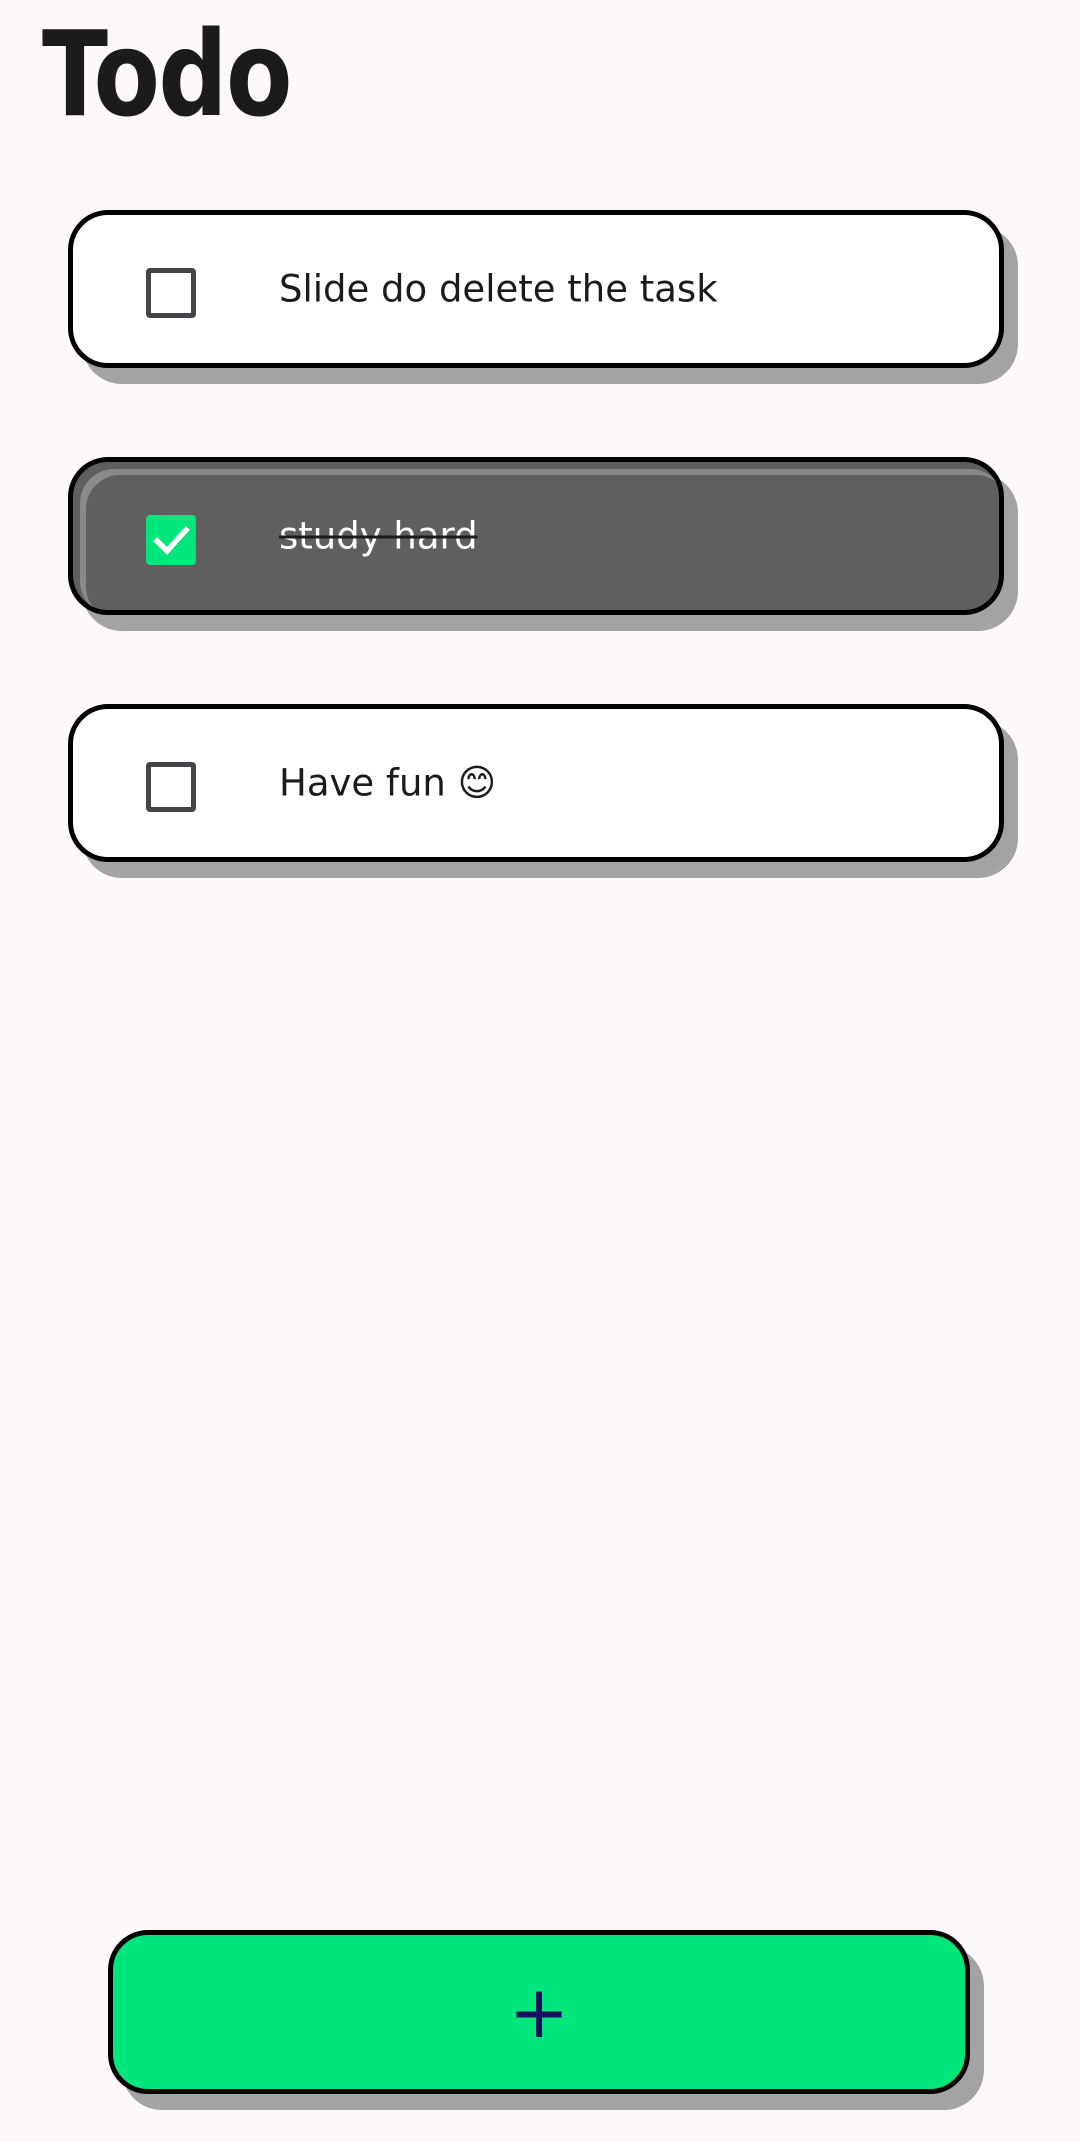 The height and width of the screenshot is (2142, 1080). What do you see at coordinates (536, 783) in the screenshot?
I see `task-item: Have fun 😊` at bounding box center [536, 783].